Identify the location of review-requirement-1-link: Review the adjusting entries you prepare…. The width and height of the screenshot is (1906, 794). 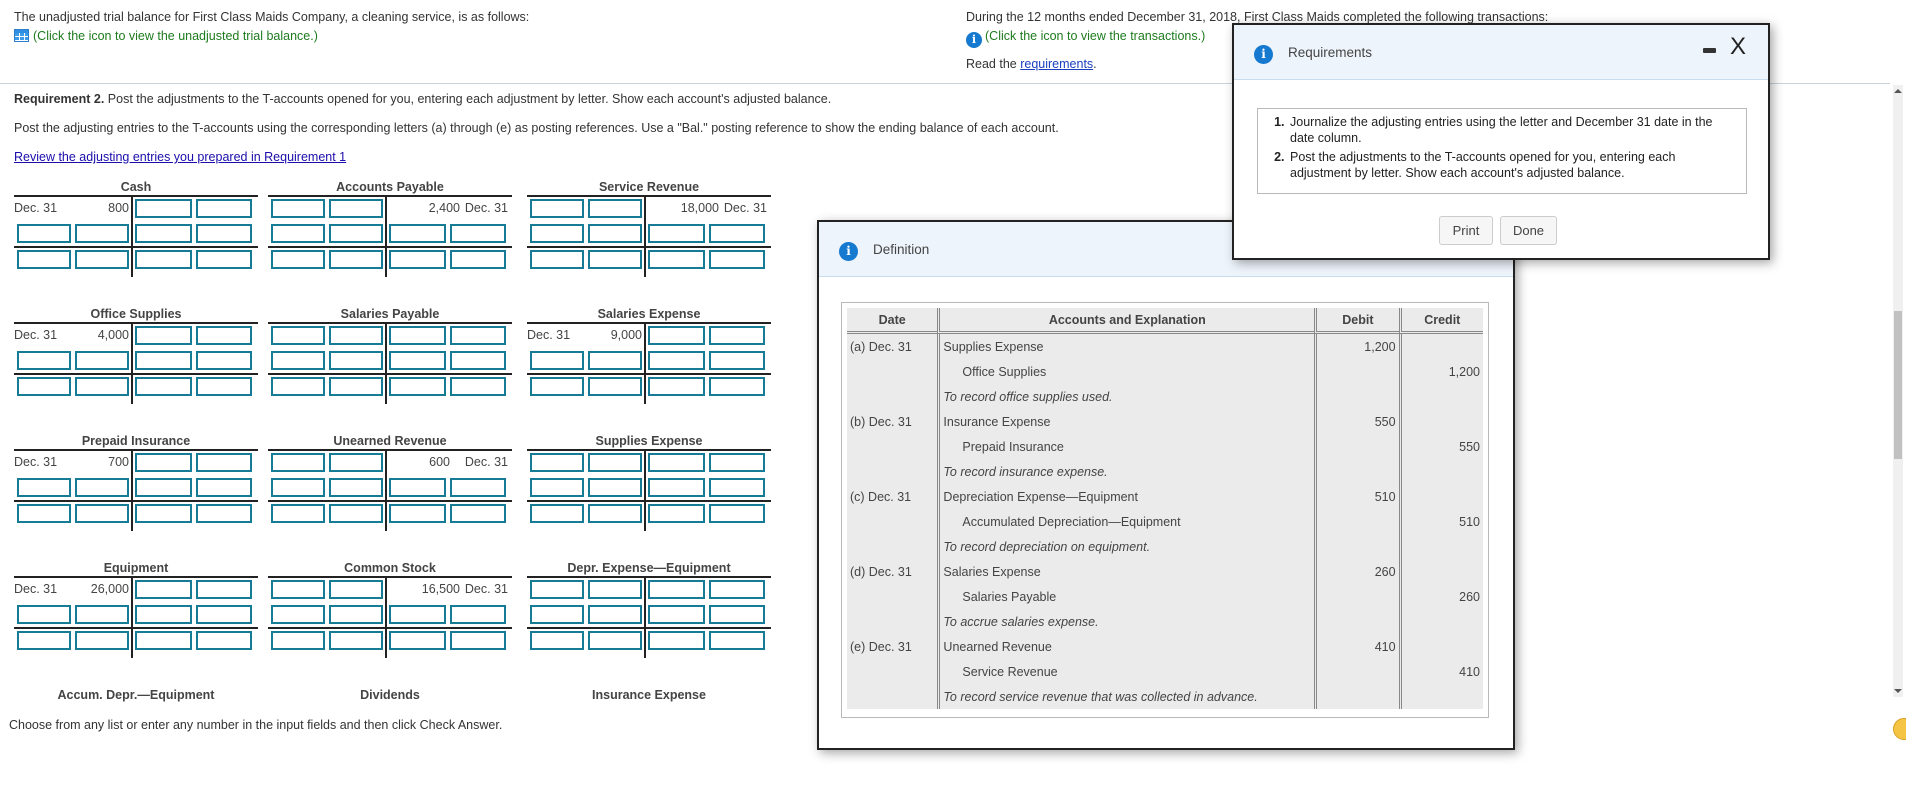
(180, 157).